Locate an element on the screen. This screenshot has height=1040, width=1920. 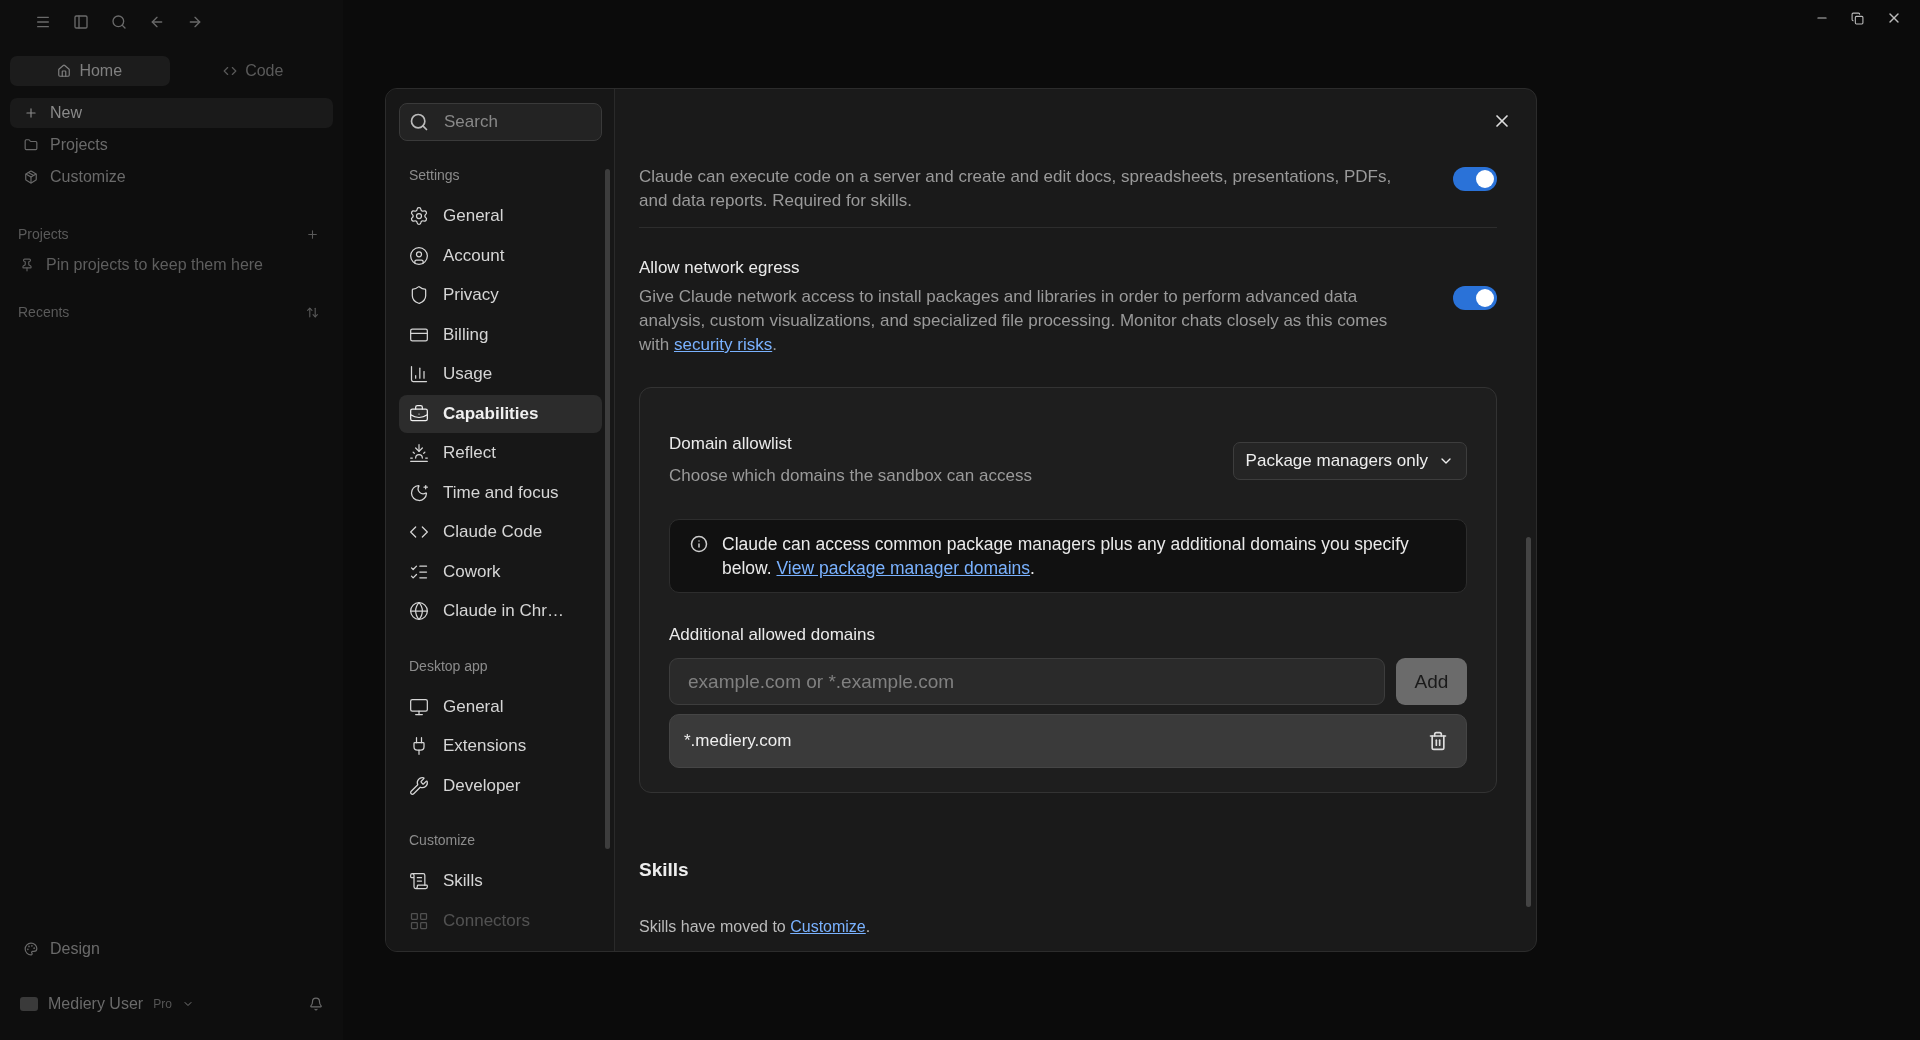
nav-item: Billing is located at coordinates (500, 334).